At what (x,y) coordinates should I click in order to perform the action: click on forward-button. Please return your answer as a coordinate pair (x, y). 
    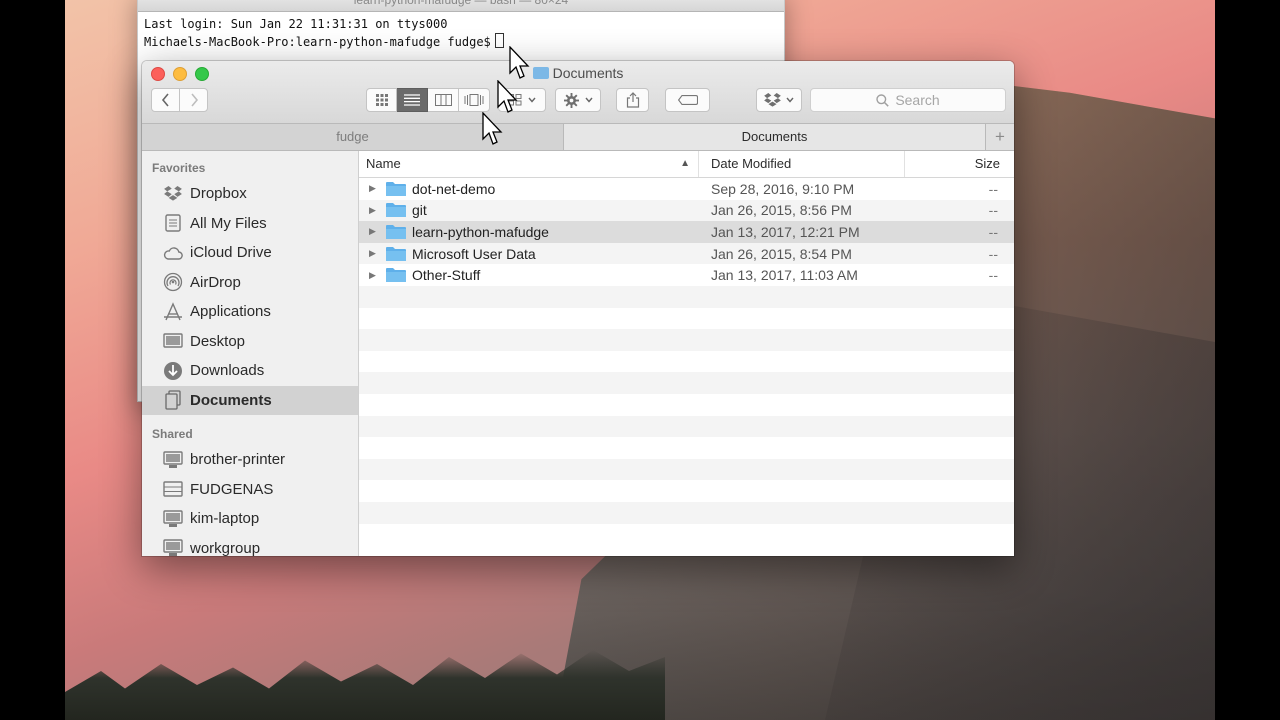
    Looking at the image, I should click on (193, 100).